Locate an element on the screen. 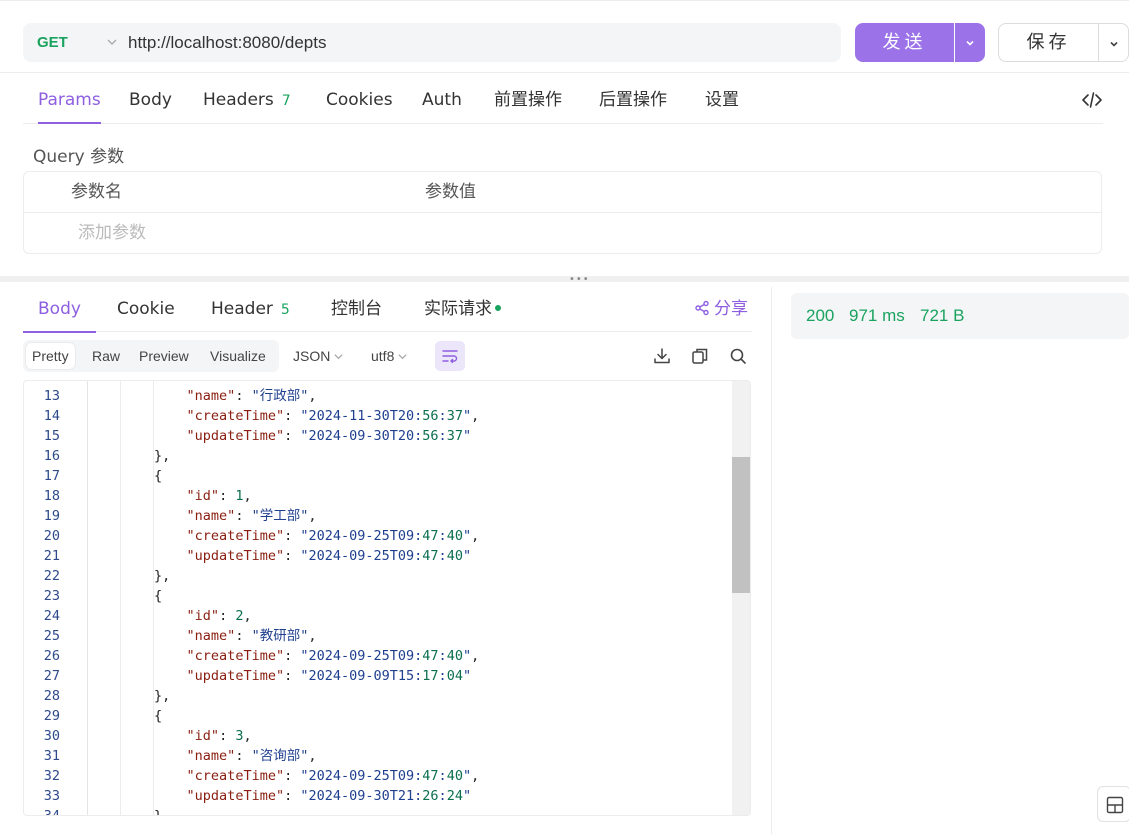 The width and height of the screenshot is (1129, 834). response-status-panel: 200 971 ms 721 B is located at coordinates (960, 316).